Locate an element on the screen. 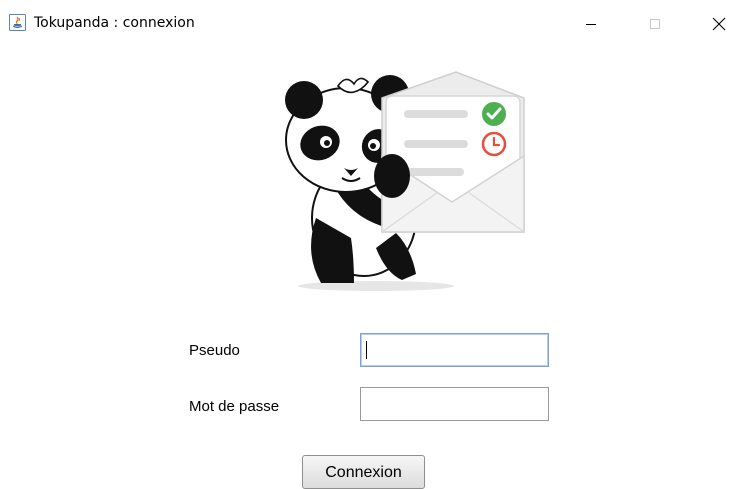 Image resolution: width=730 pixels, height=489 pixels. password-input is located at coordinates (454, 404).